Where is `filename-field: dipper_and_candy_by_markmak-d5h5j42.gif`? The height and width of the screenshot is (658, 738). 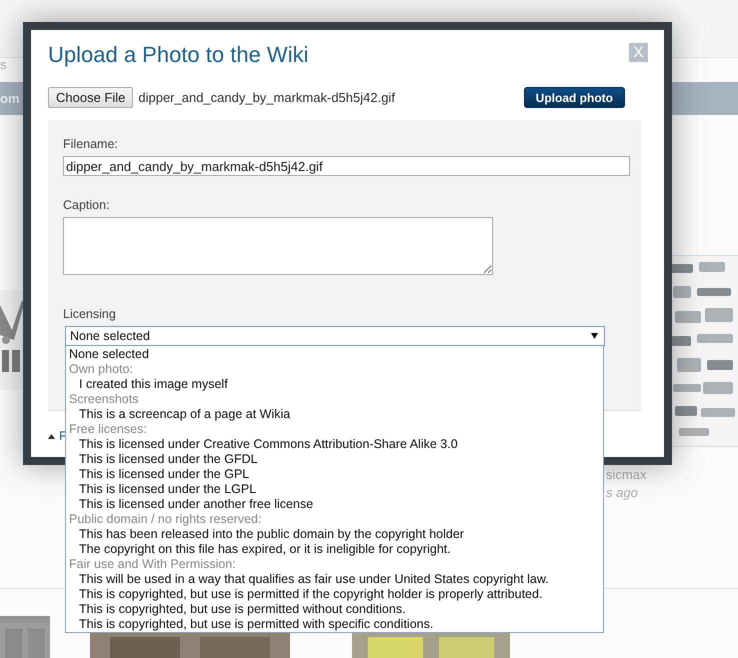
filename-field: dipper_and_candy_by_markmak-d5h5j42.gif is located at coordinates (346, 166).